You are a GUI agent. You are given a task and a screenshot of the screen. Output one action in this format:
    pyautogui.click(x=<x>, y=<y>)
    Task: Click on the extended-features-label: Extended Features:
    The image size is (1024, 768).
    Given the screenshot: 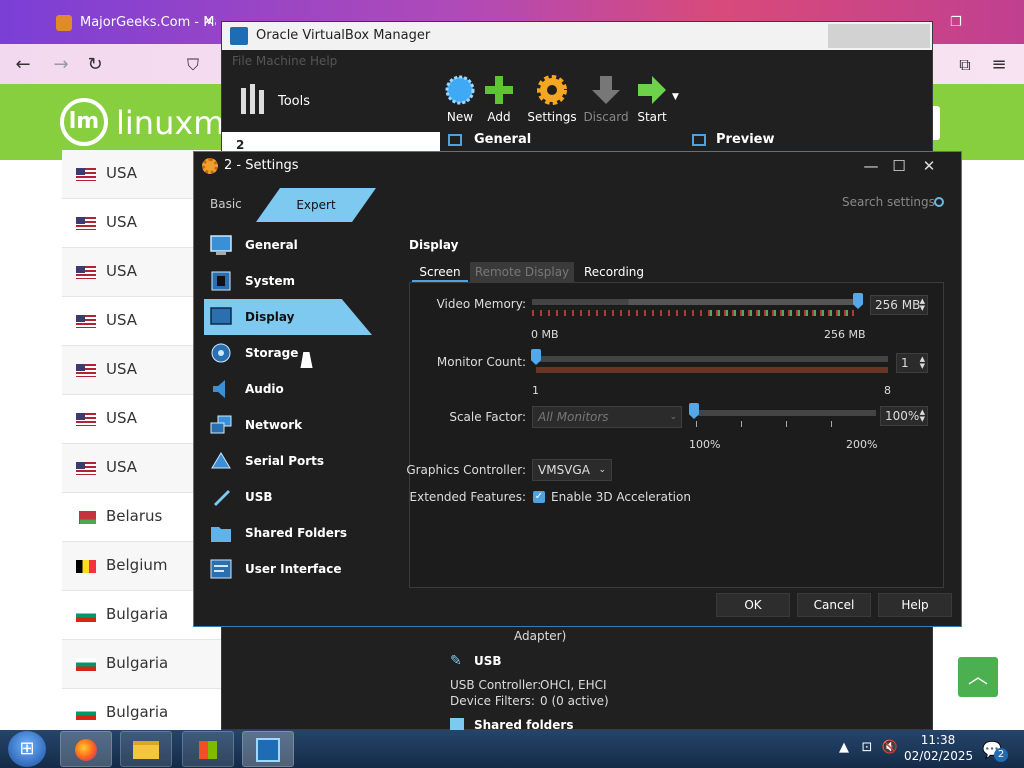 What is the action you would take?
    pyautogui.click(x=467, y=497)
    